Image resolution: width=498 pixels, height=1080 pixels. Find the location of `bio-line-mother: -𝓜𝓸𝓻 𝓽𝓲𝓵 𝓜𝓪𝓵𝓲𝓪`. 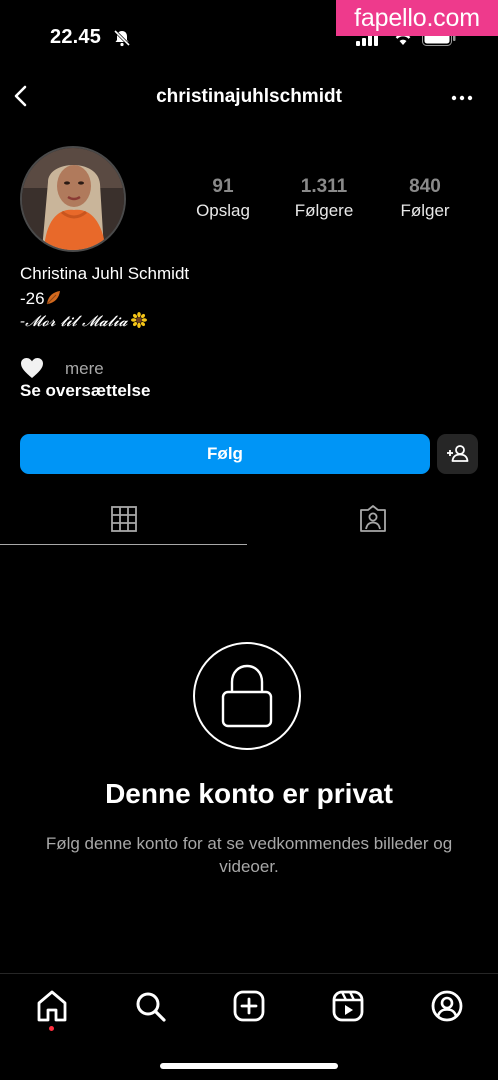

bio-line-mother: -𝓜𝓸𝓻 𝓽𝓲𝓵 𝓜𝓪𝓵𝓲𝓪 is located at coordinates (83, 321).